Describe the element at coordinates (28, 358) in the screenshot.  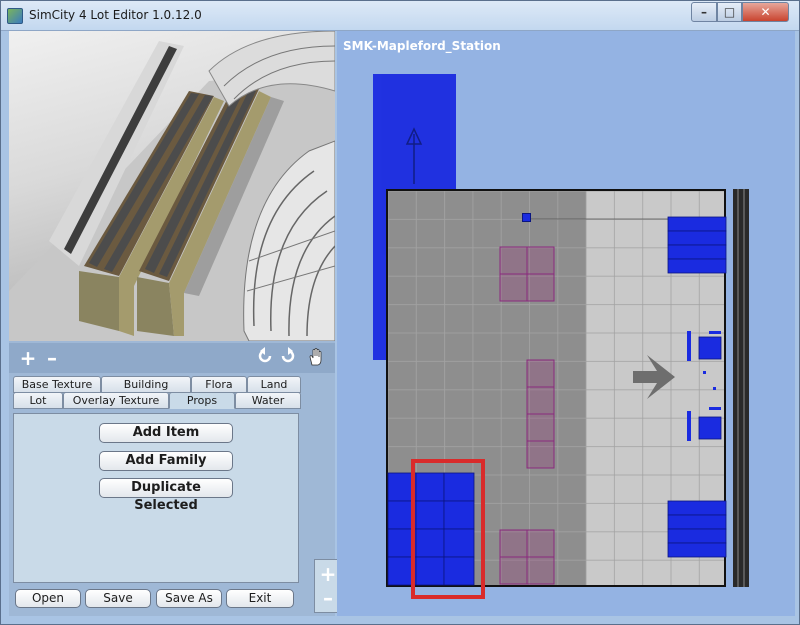
I see `zoom-in-button: +` at that location.